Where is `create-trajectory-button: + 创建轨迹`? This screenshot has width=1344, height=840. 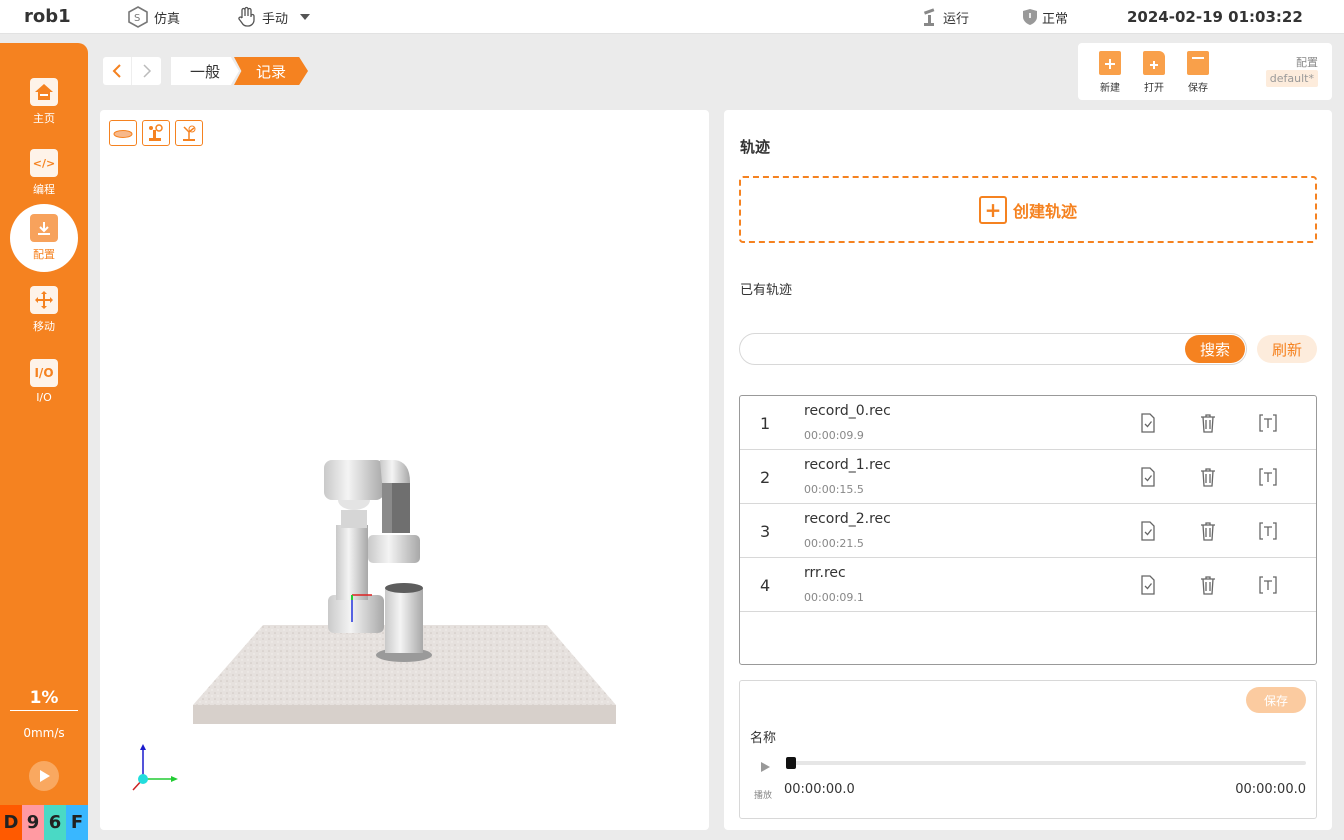
create-trajectory-button: + 创建轨迹 is located at coordinates (1028, 209).